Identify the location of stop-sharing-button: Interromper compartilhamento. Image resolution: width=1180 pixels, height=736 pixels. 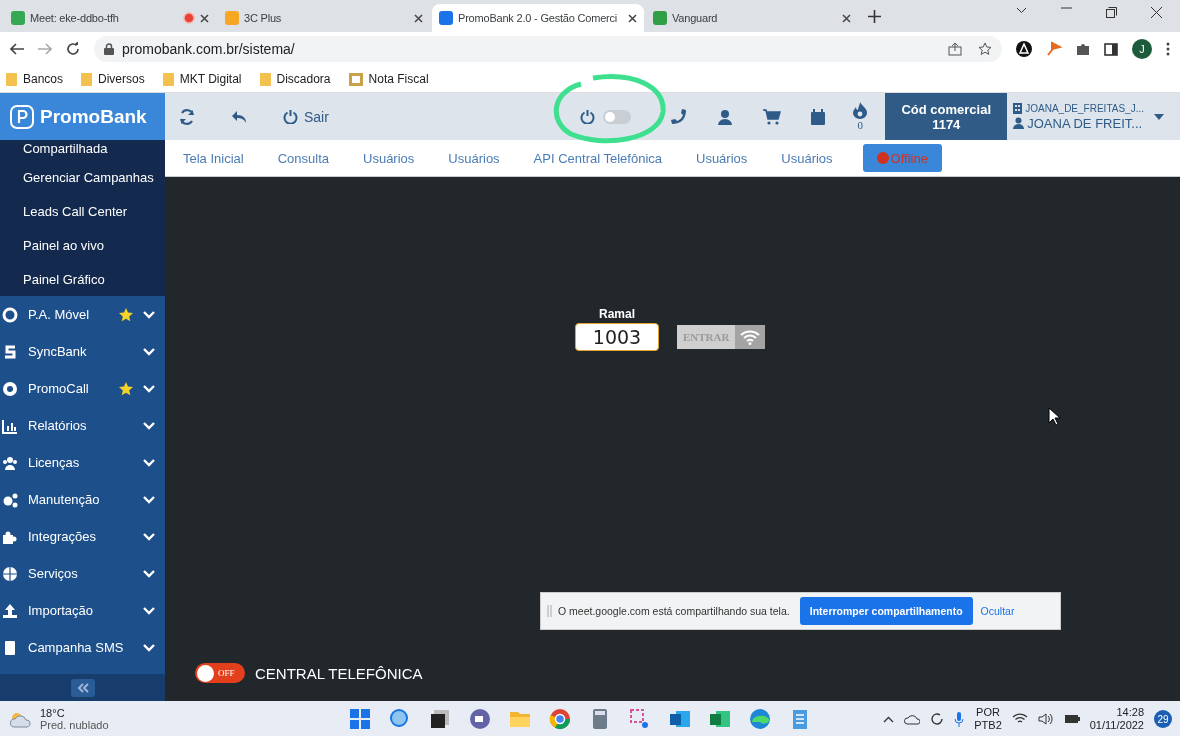
(886, 611).